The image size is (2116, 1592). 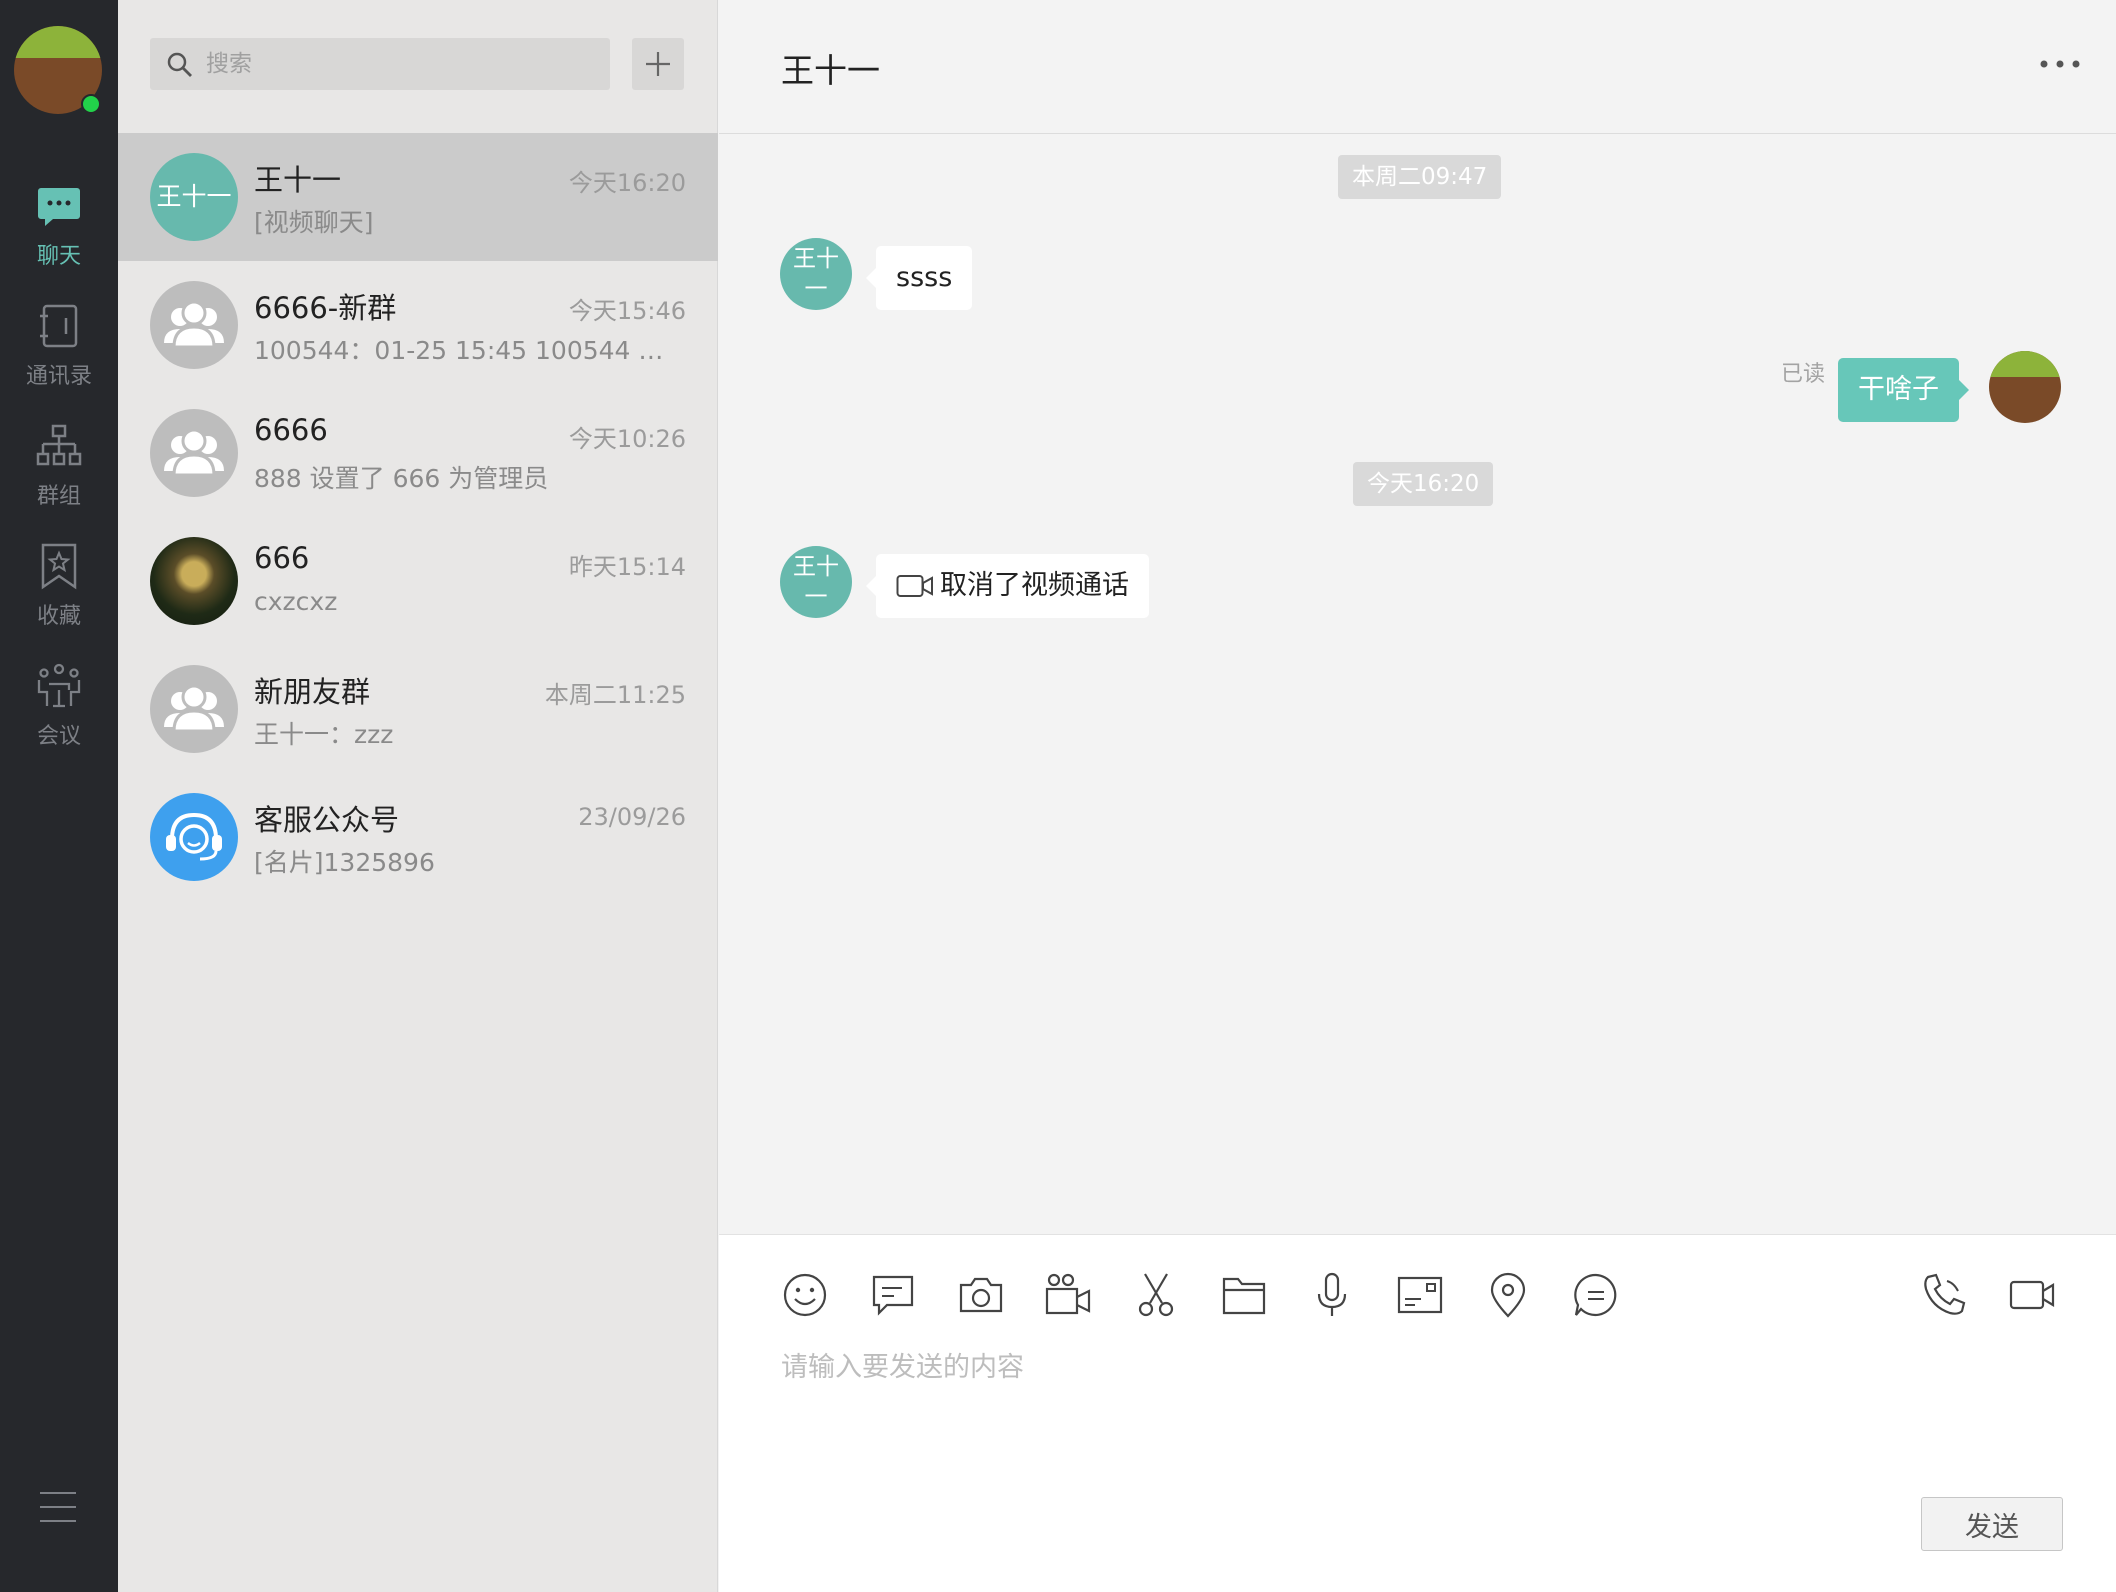 I want to click on conversation-name: 666, so click(x=282, y=558).